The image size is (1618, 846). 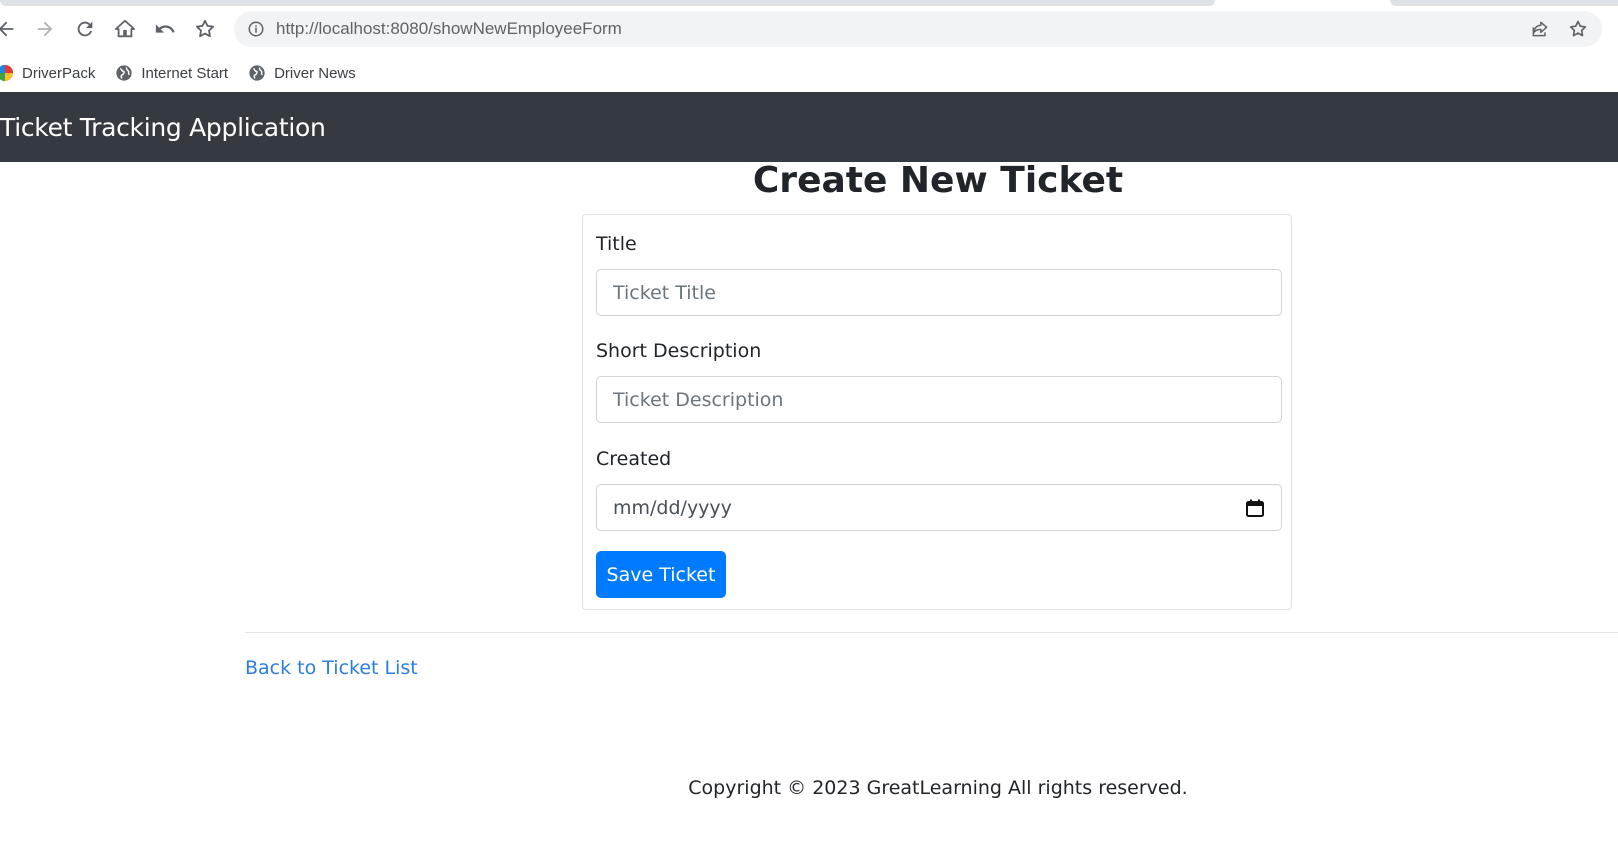 What do you see at coordinates (1255, 508) in the screenshot?
I see `calendar-icon` at bounding box center [1255, 508].